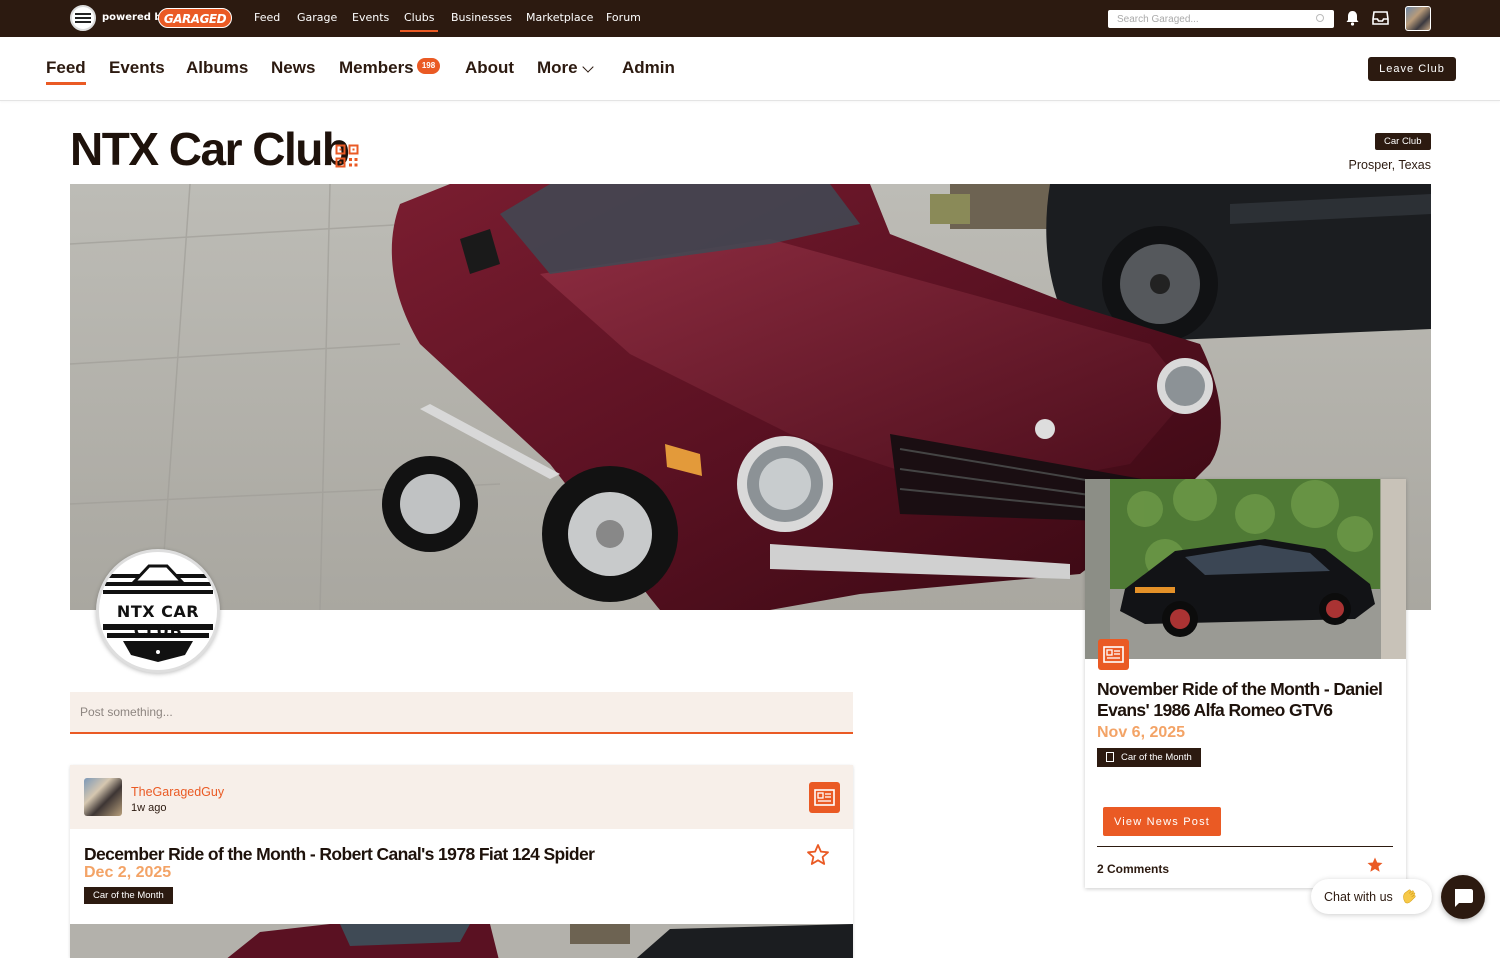 This screenshot has height=958, width=1500. What do you see at coordinates (1245, 569) in the screenshot?
I see `news-card-image` at bounding box center [1245, 569].